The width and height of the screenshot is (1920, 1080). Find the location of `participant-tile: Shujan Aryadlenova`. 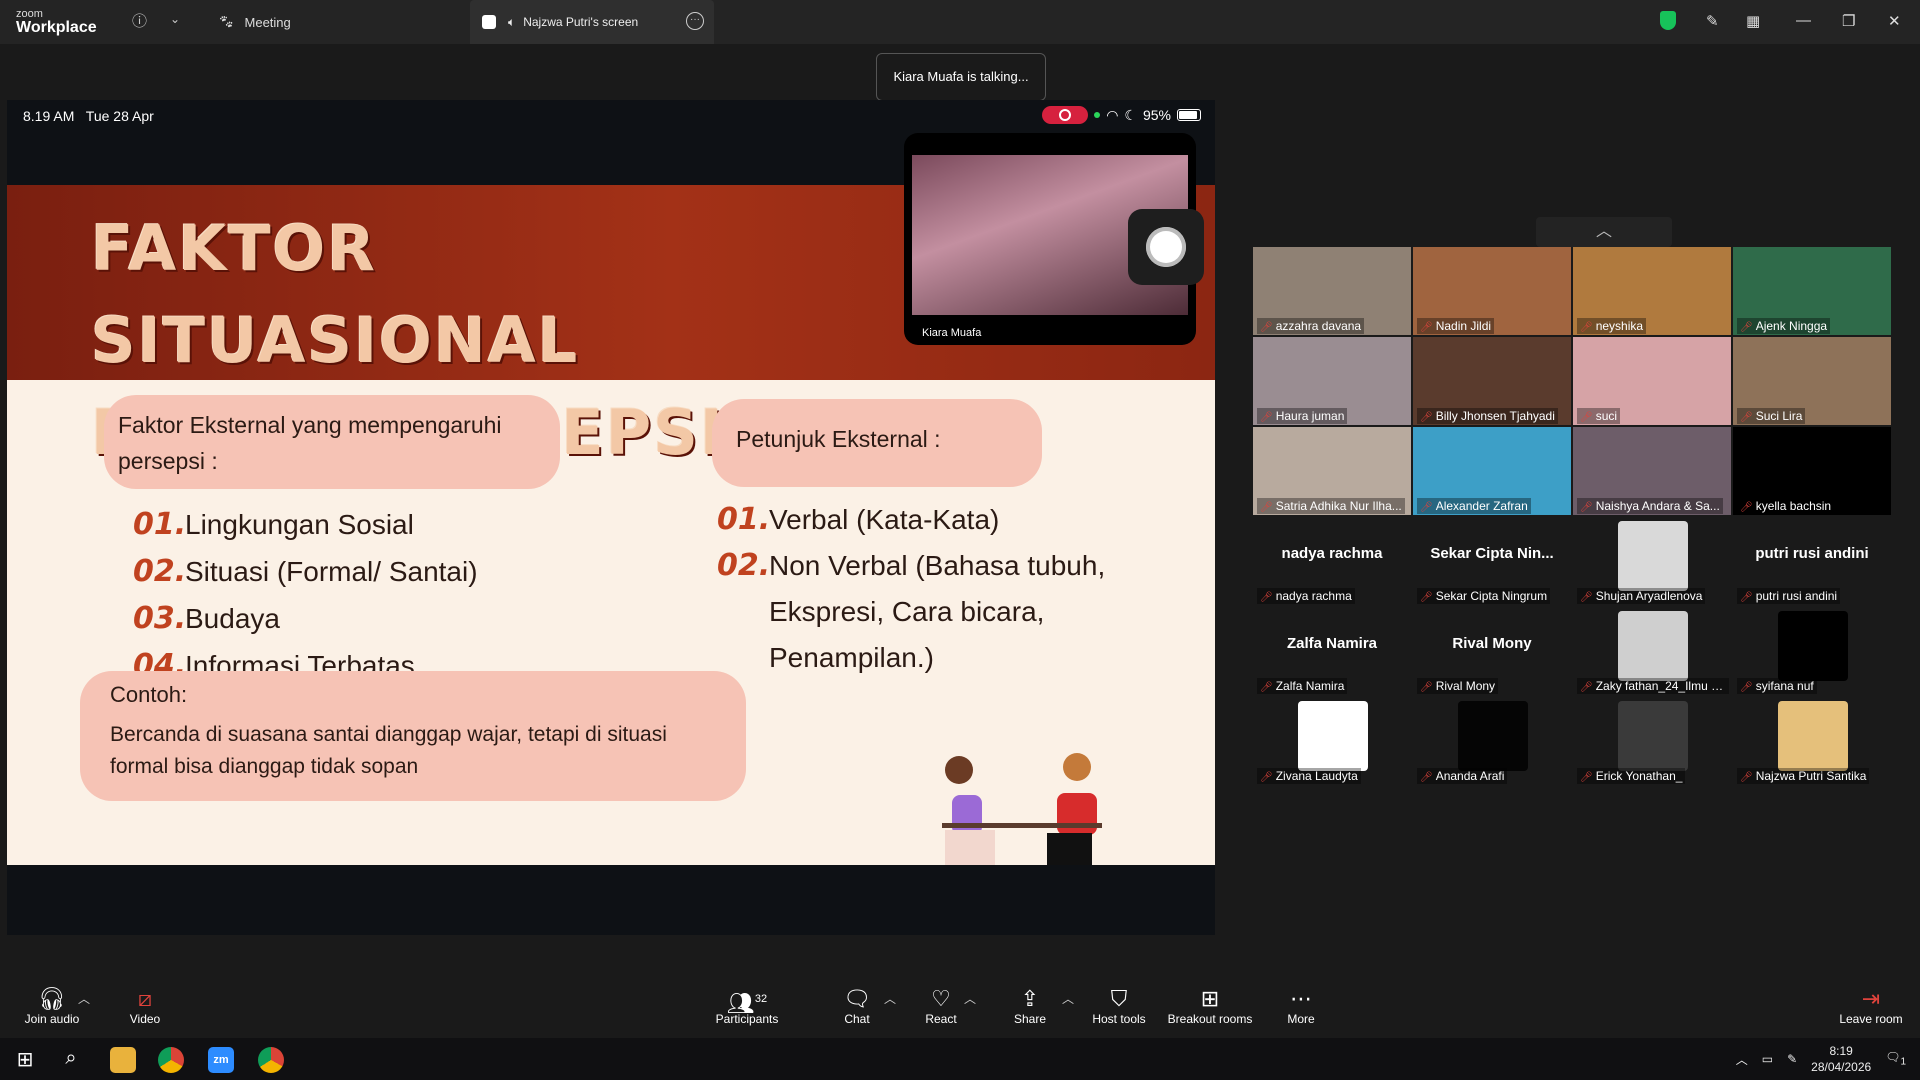

participant-tile: Shujan Aryadlenova is located at coordinates (1652, 561).